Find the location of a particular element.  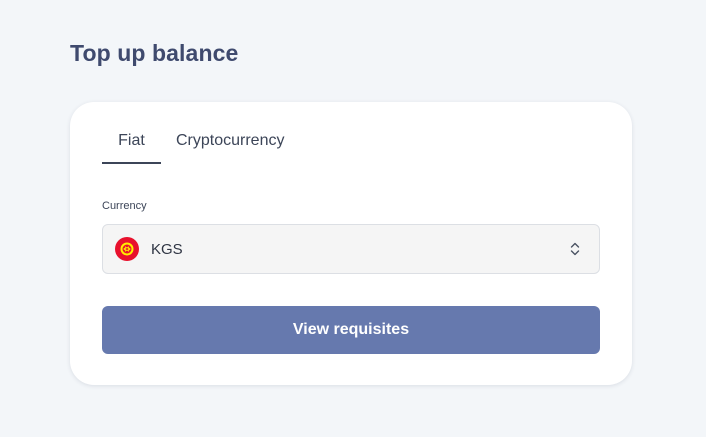

currency-select-value: KGS is located at coordinates (167, 249).